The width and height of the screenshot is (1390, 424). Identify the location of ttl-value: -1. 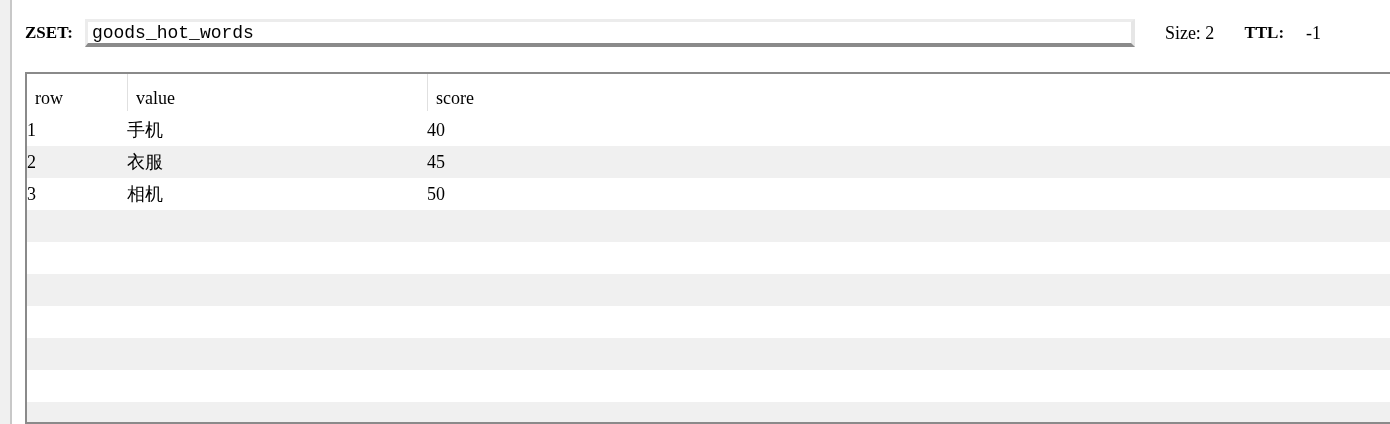
(1314, 33).